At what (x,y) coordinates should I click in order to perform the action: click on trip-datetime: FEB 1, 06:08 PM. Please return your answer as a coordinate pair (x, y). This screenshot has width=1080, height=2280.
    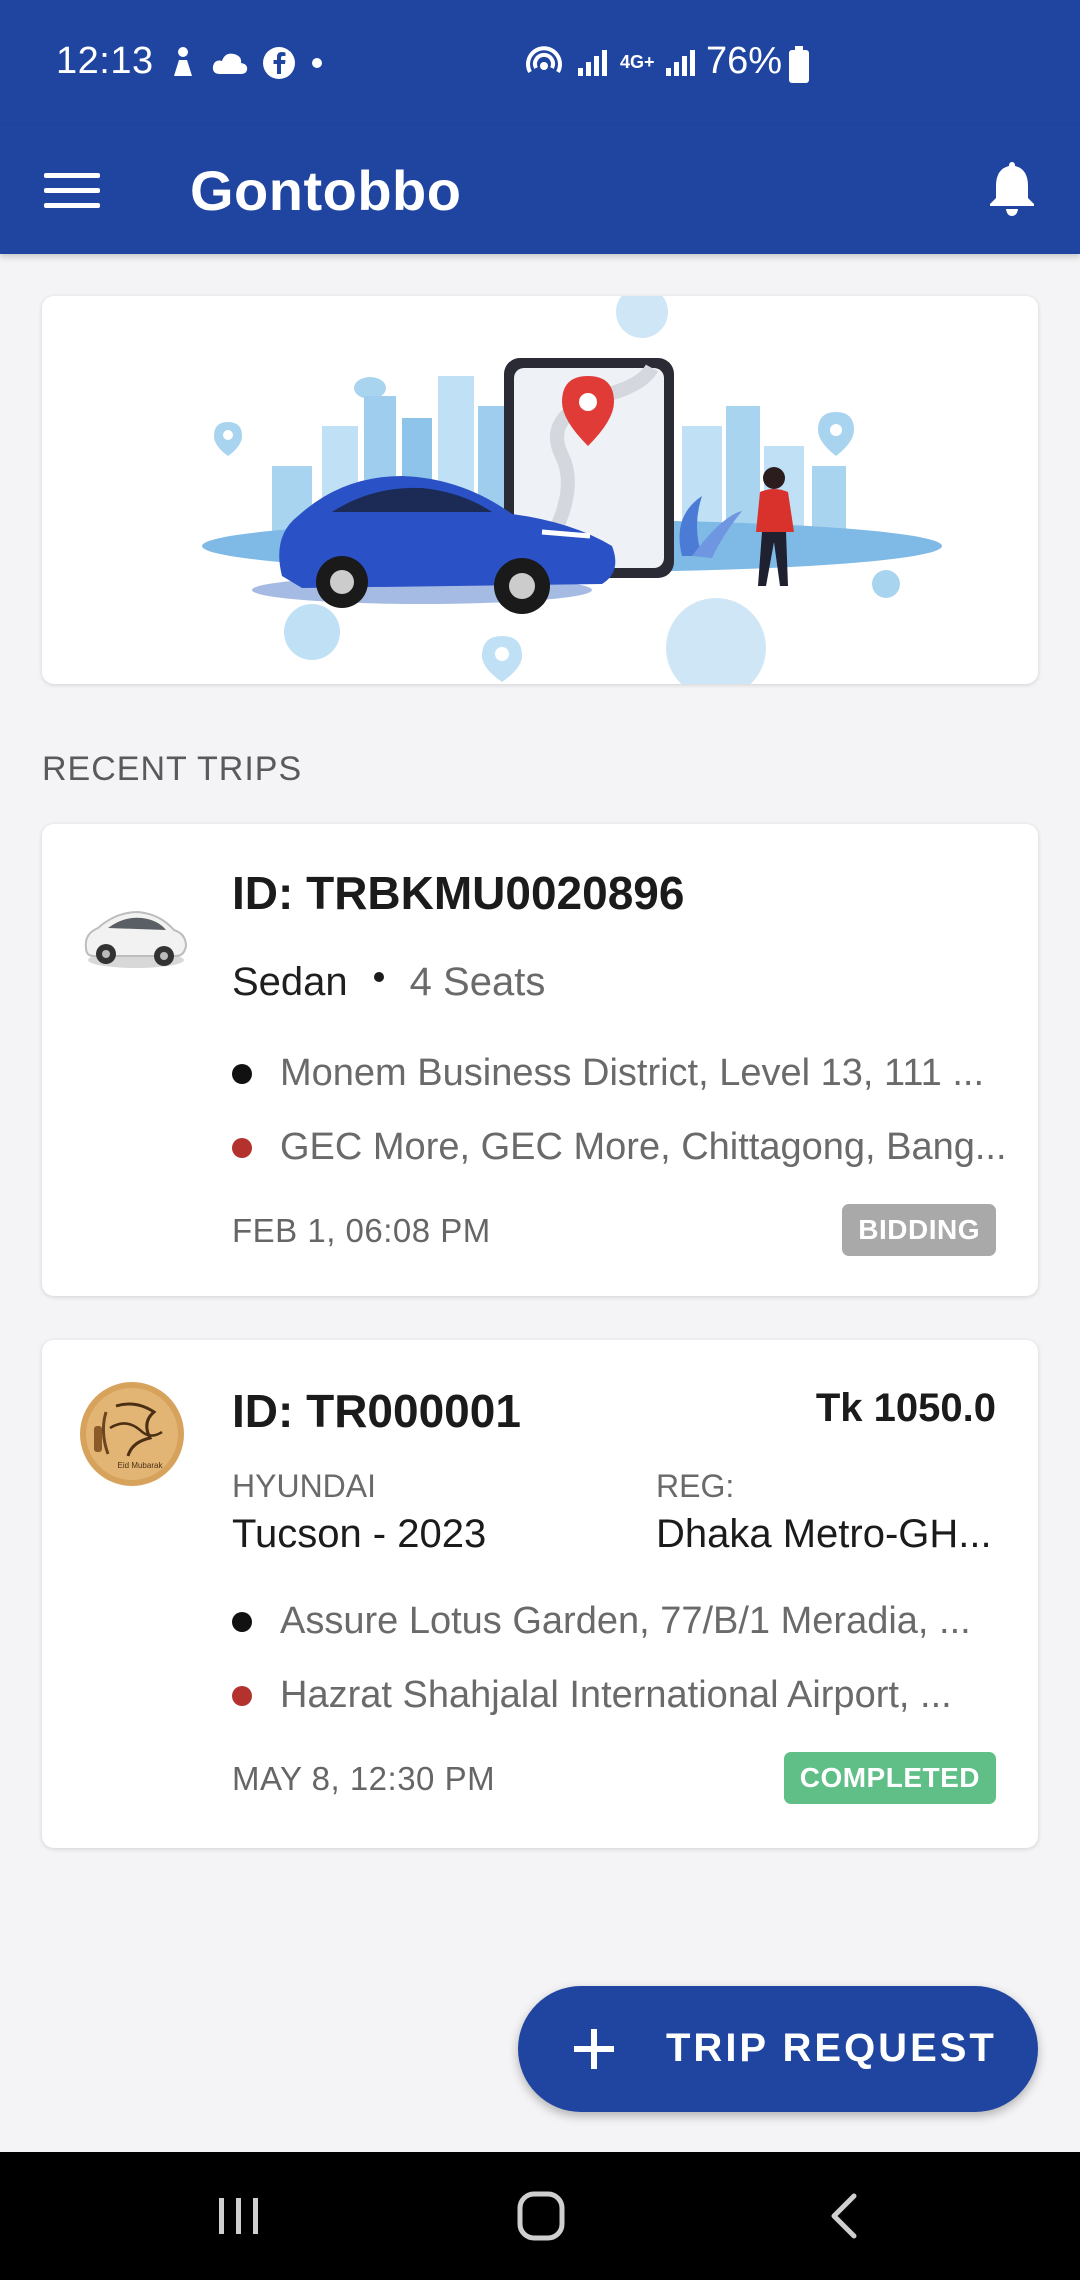
    Looking at the image, I should click on (361, 1230).